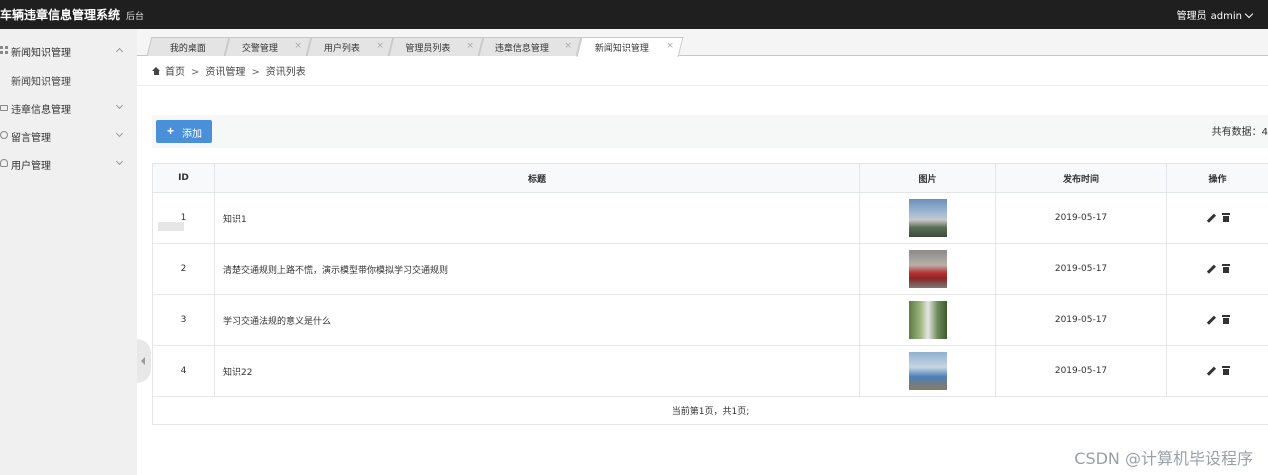 The height and width of the screenshot is (475, 1268). Describe the element at coordinates (285, 72) in the screenshot. I see `breadcrumb-level2: 资讯列表` at that location.